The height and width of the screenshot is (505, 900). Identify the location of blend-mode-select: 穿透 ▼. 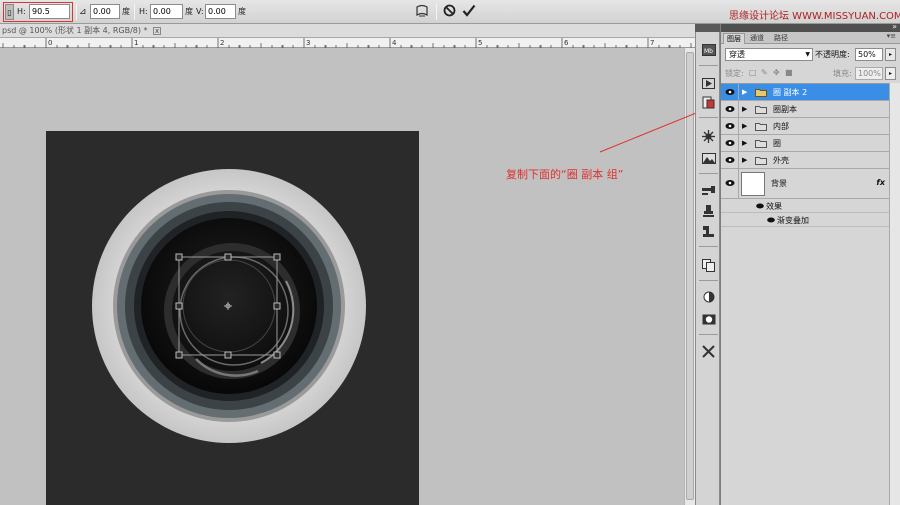
(769, 54).